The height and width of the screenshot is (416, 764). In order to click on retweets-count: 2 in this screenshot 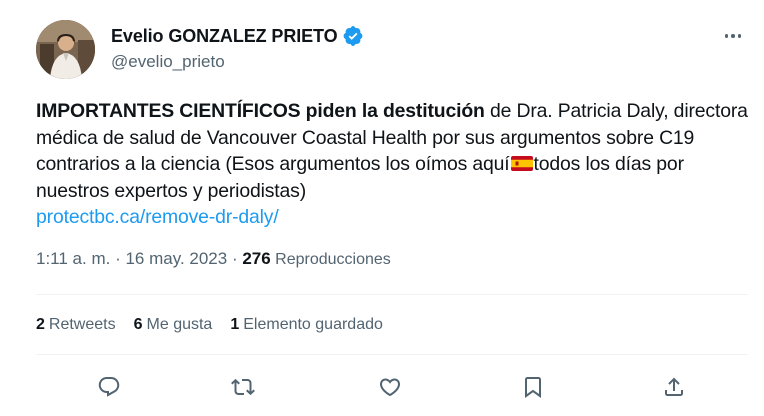, I will do `click(40, 324)`.